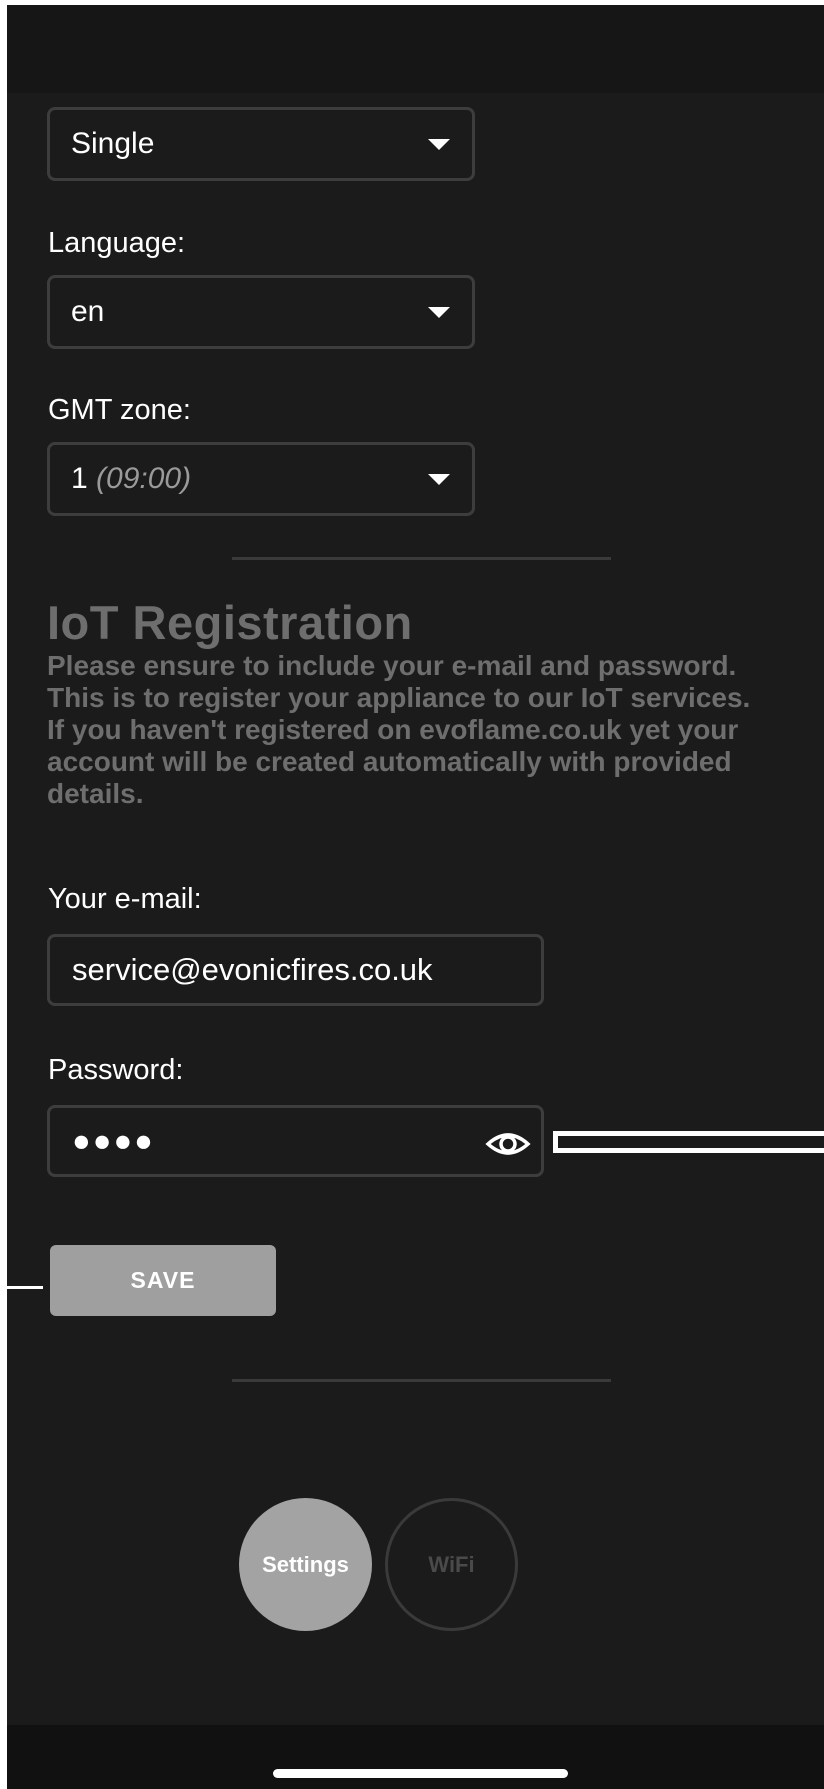 Image resolution: width=824 pixels, height=1789 pixels. What do you see at coordinates (415, 49) in the screenshot?
I see `status-bar` at bounding box center [415, 49].